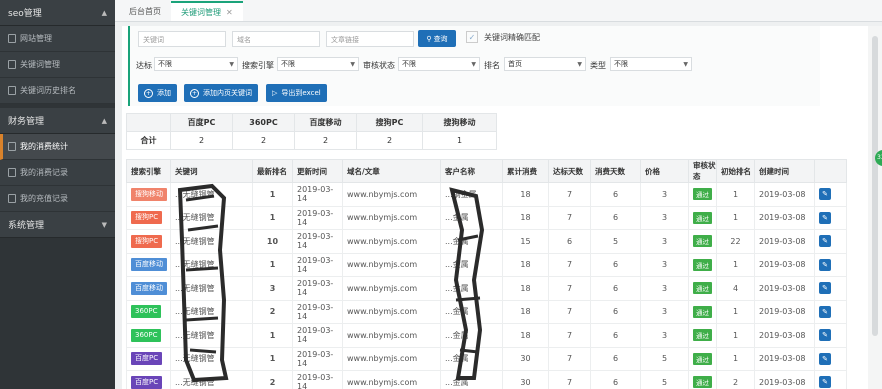 The width and height of the screenshot is (882, 389). I want to click on column-header: 更新时间, so click(317, 171).